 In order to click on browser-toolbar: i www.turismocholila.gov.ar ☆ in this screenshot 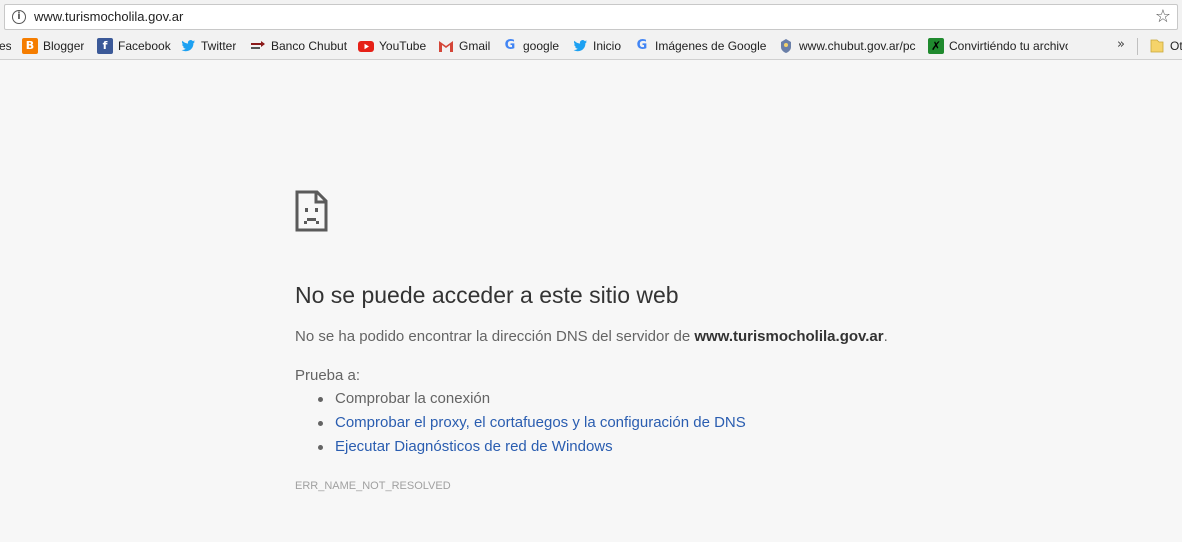, I will do `click(591, 16)`.